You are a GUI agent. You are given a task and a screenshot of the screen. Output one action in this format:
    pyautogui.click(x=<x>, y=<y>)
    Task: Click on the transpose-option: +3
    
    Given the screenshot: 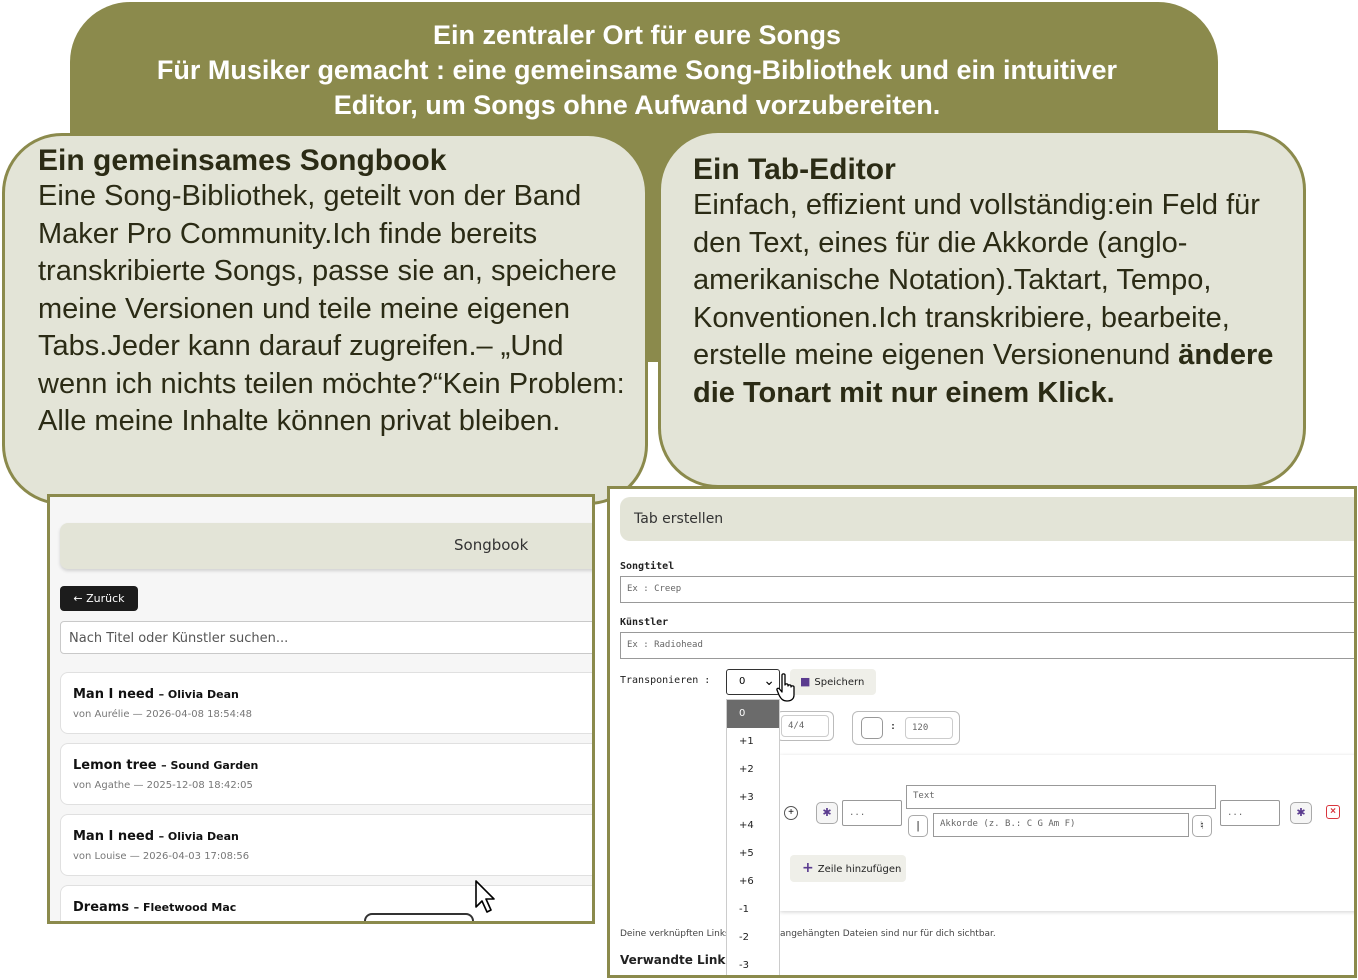 What is the action you would take?
    pyautogui.click(x=753, y=798)
    